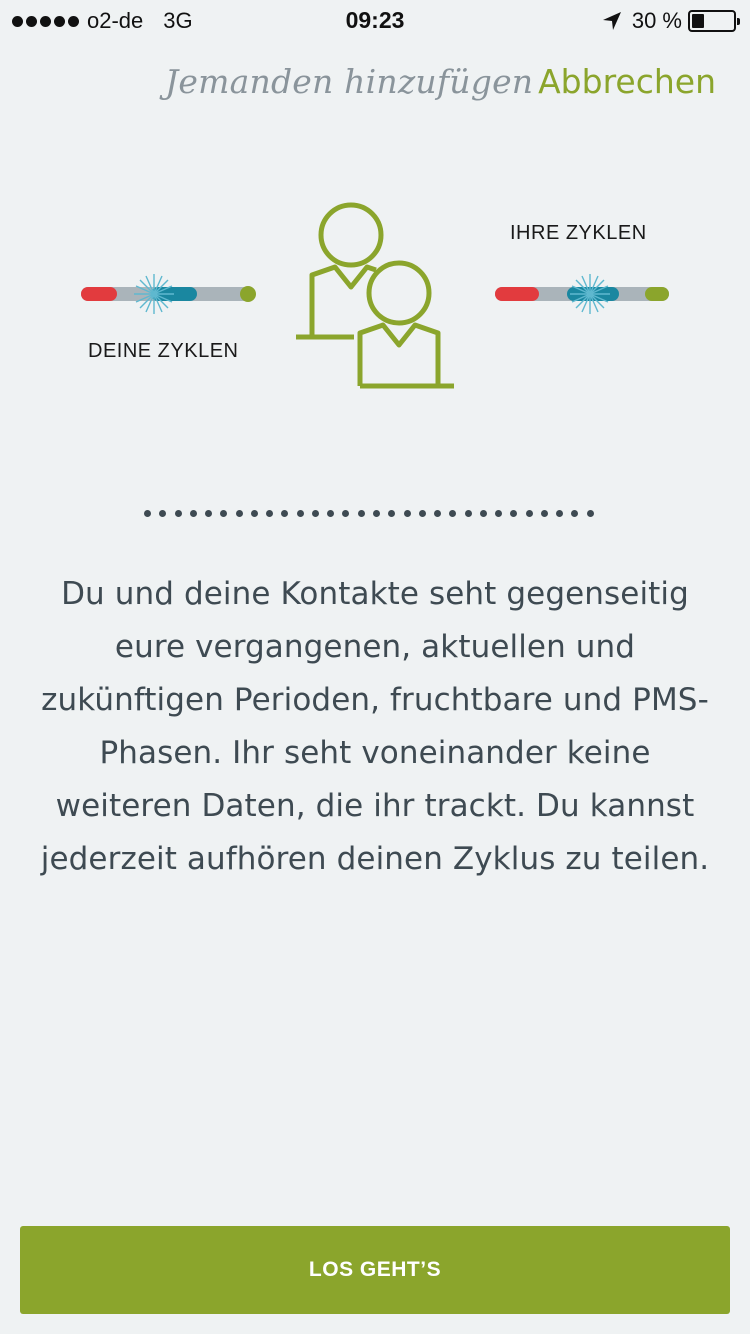 The height and width of the screenshot is (1334, 750). I want to click on status-right: 30 %, so click(671, 21).